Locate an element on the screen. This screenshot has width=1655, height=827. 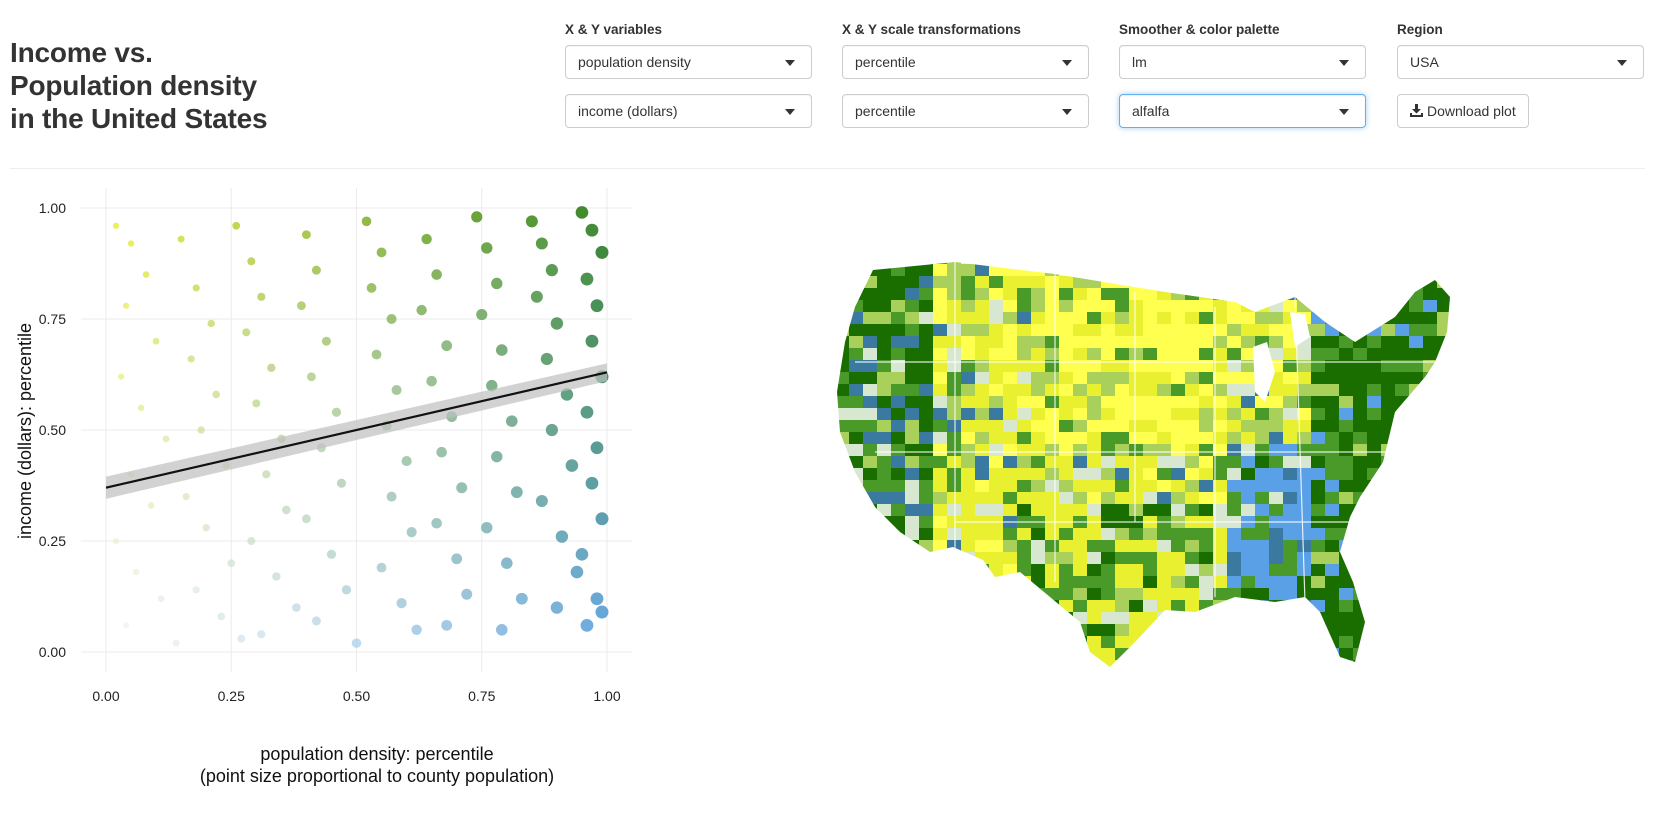
x-scale-select: percentile is located at coordinates (965, 62).